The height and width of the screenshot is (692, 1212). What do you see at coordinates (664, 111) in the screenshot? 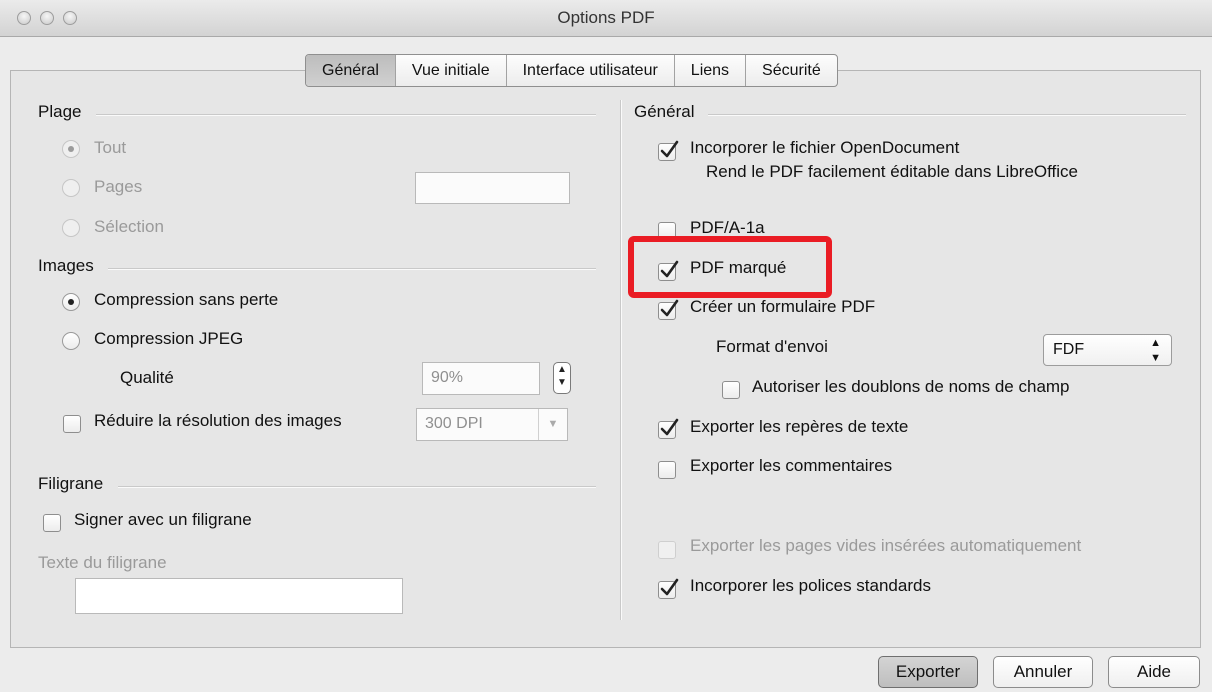
I see `general-section-title: Général` at bounding box center [664, 111].